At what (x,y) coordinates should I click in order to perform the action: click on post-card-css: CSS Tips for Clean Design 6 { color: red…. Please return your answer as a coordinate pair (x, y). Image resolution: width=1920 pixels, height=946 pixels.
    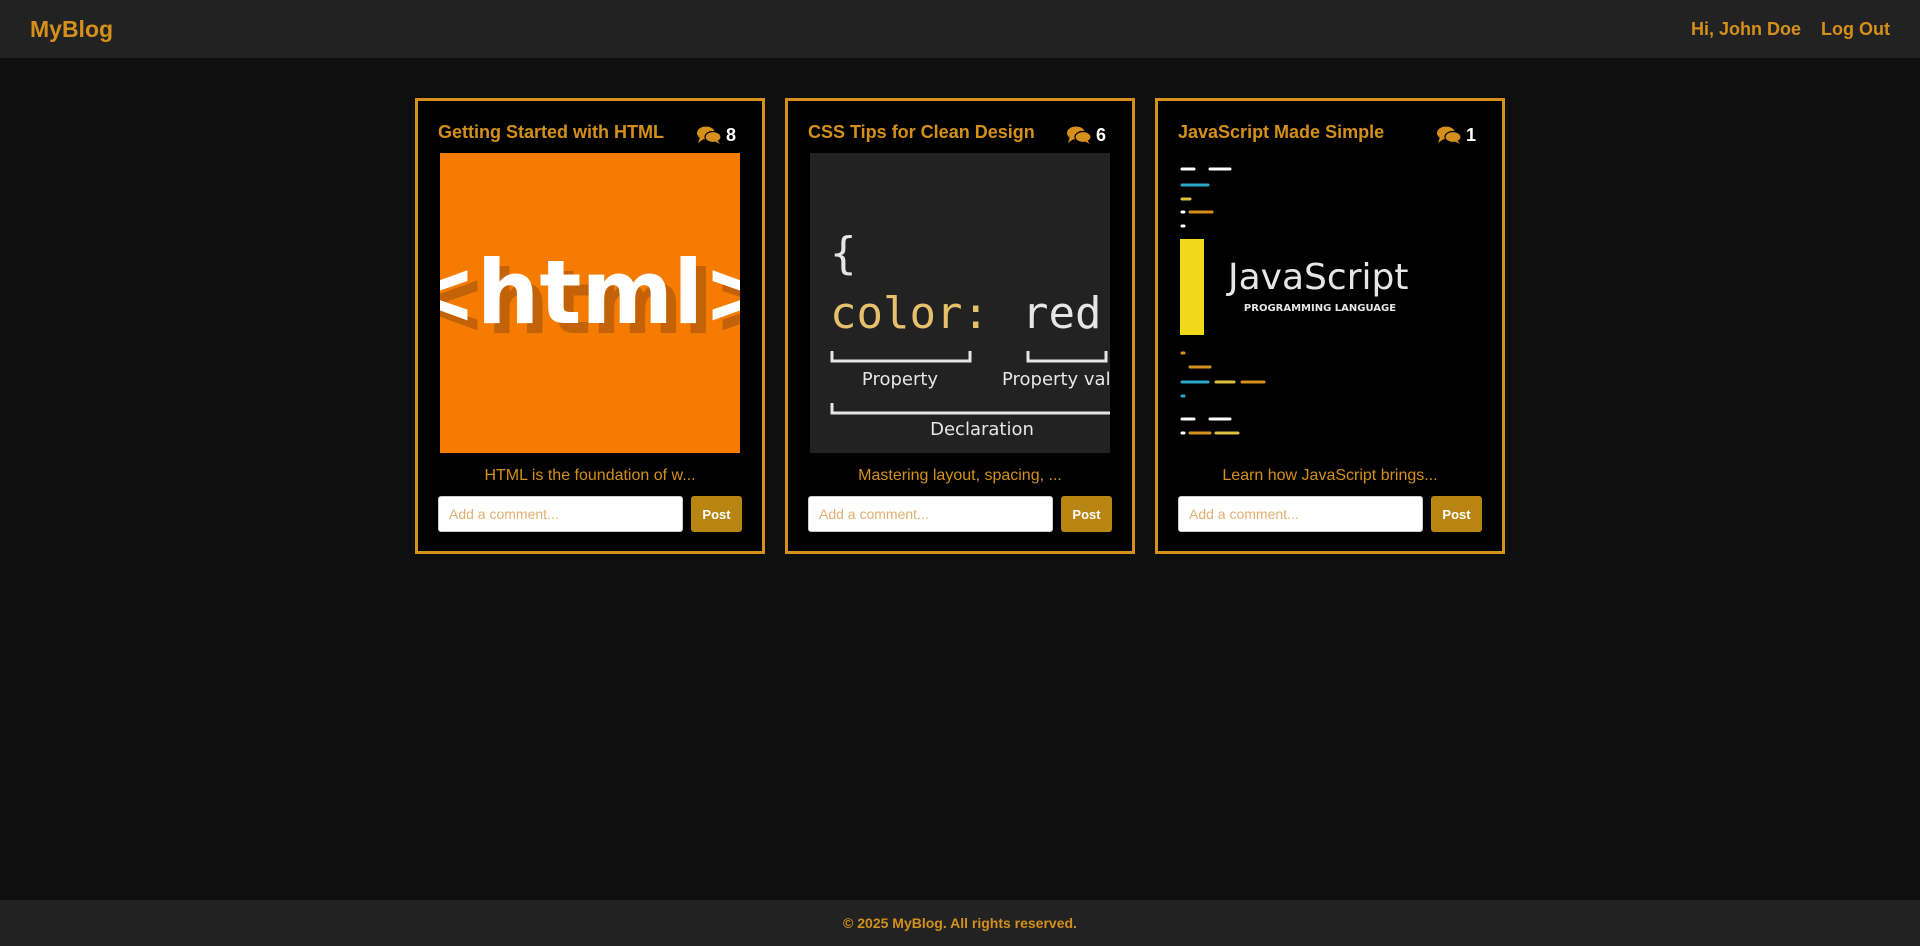
    Looking at the image, I should click on (960, 326).